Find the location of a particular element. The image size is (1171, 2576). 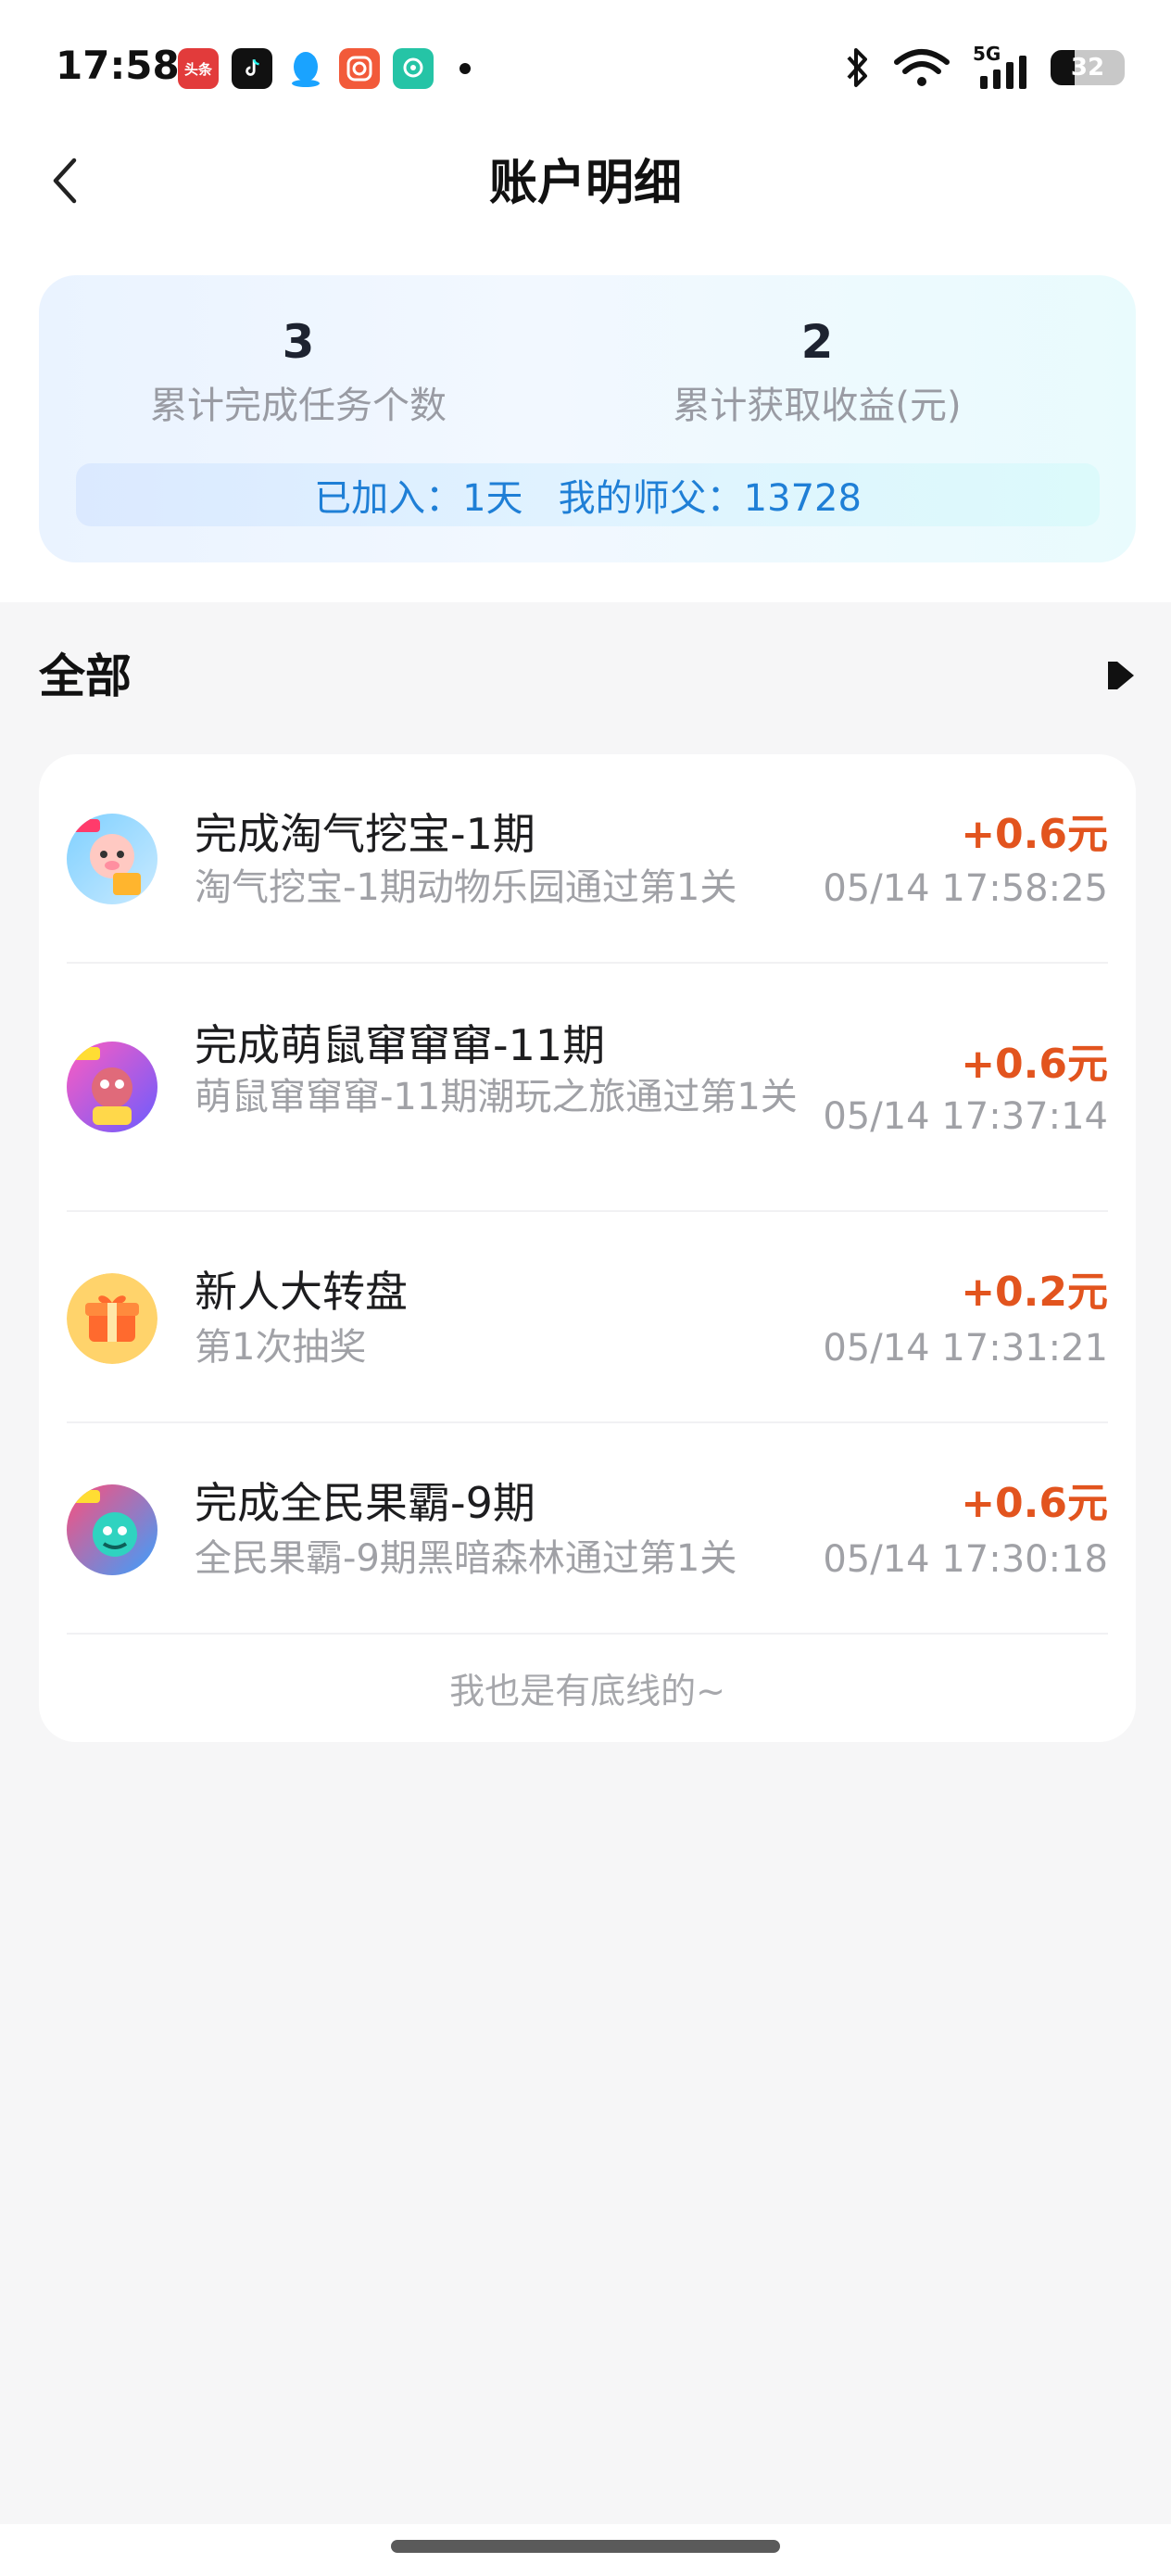

record-amount: +0.2元 is located at coordinates (1035, 1292).